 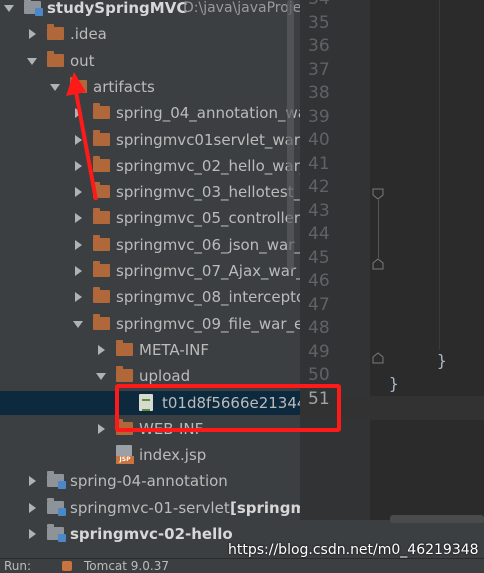 I want to click on tree-item-label: springmvc_07_Ajax_war_e, so click(x=208, y=271).